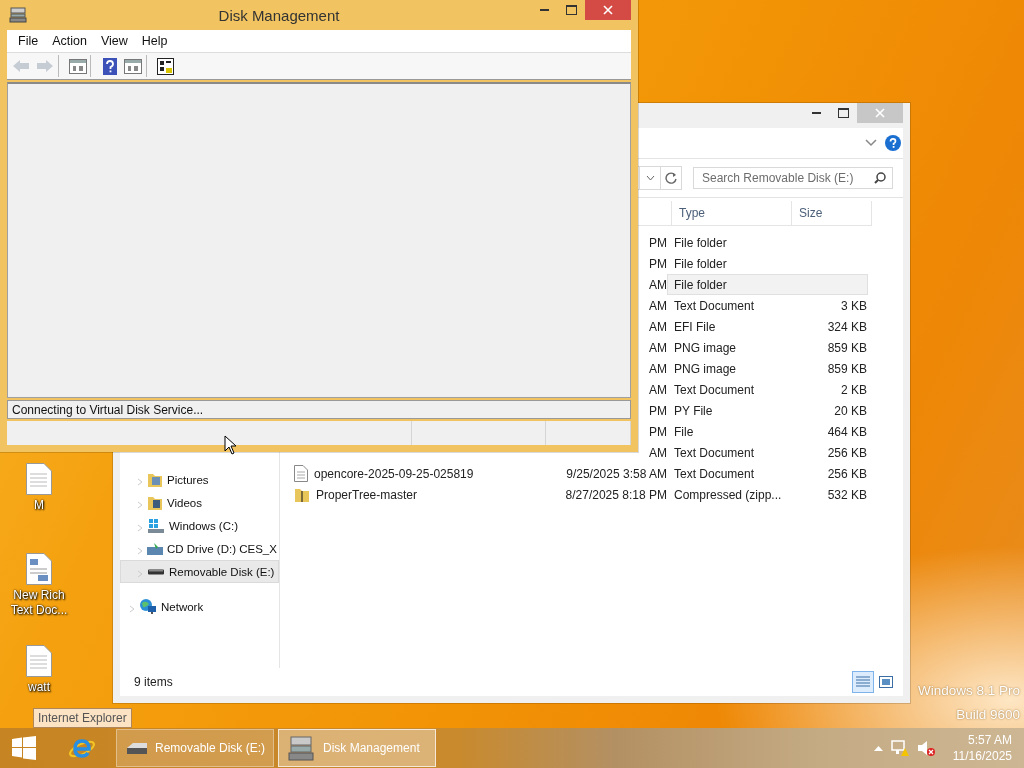  What do you see at coordinates (658, 263) in the screenshot?
I see `date-text: PM` at bounding box center [658, 263].